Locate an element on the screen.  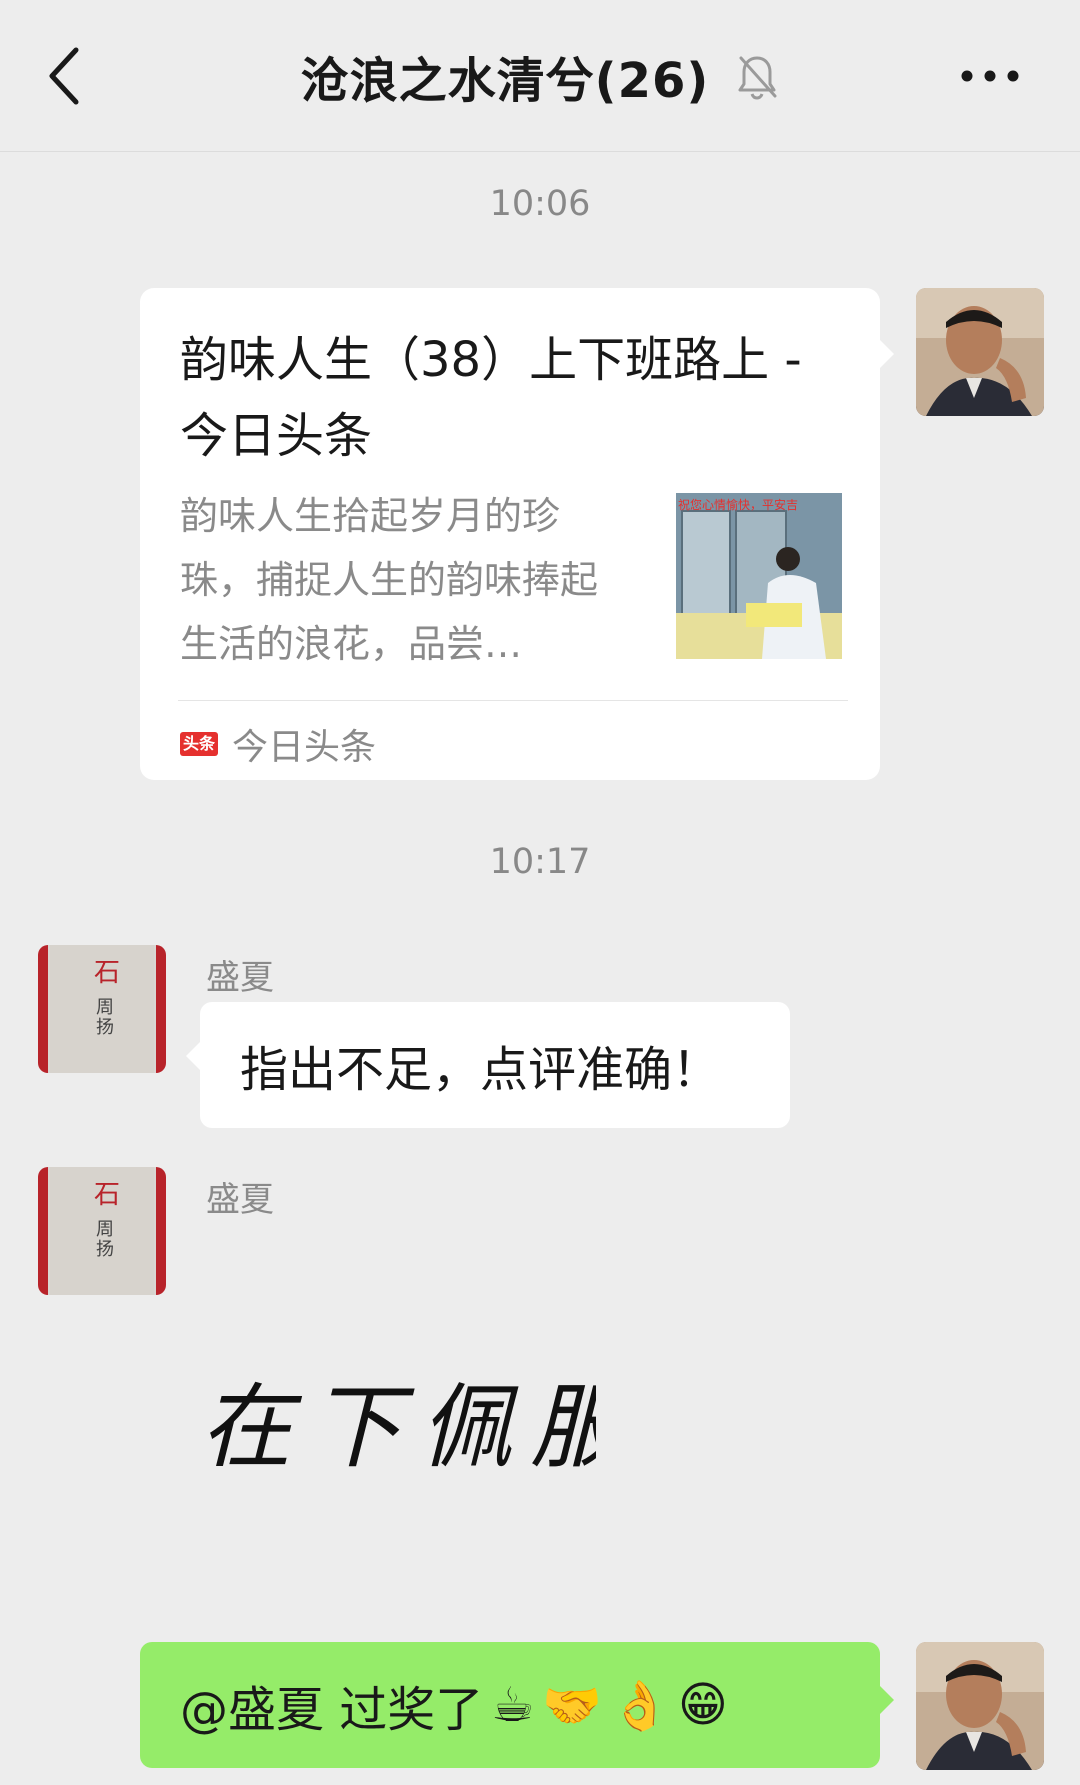
coffee-emoji-icon: ☕ is located at coordinates (513, 1705).